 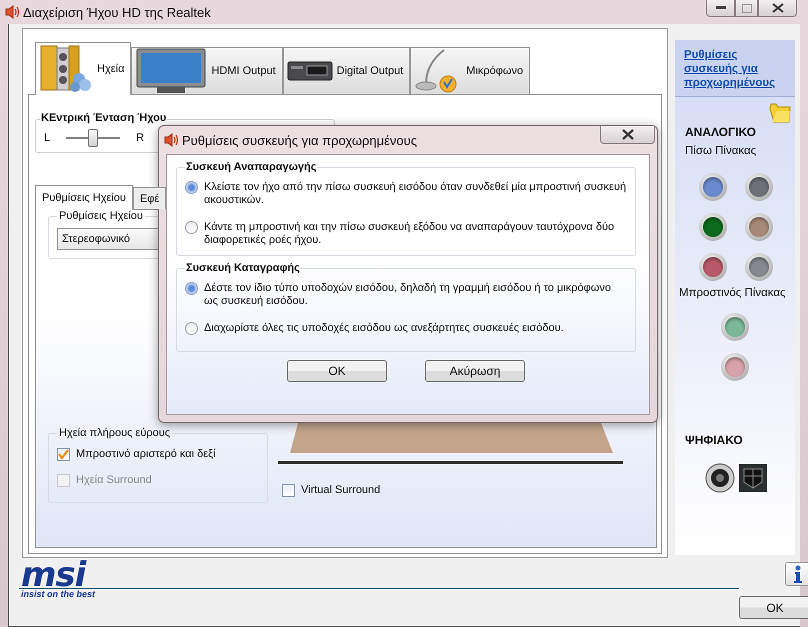 I want to click on speakers-icon, so click(x=66, y=69).